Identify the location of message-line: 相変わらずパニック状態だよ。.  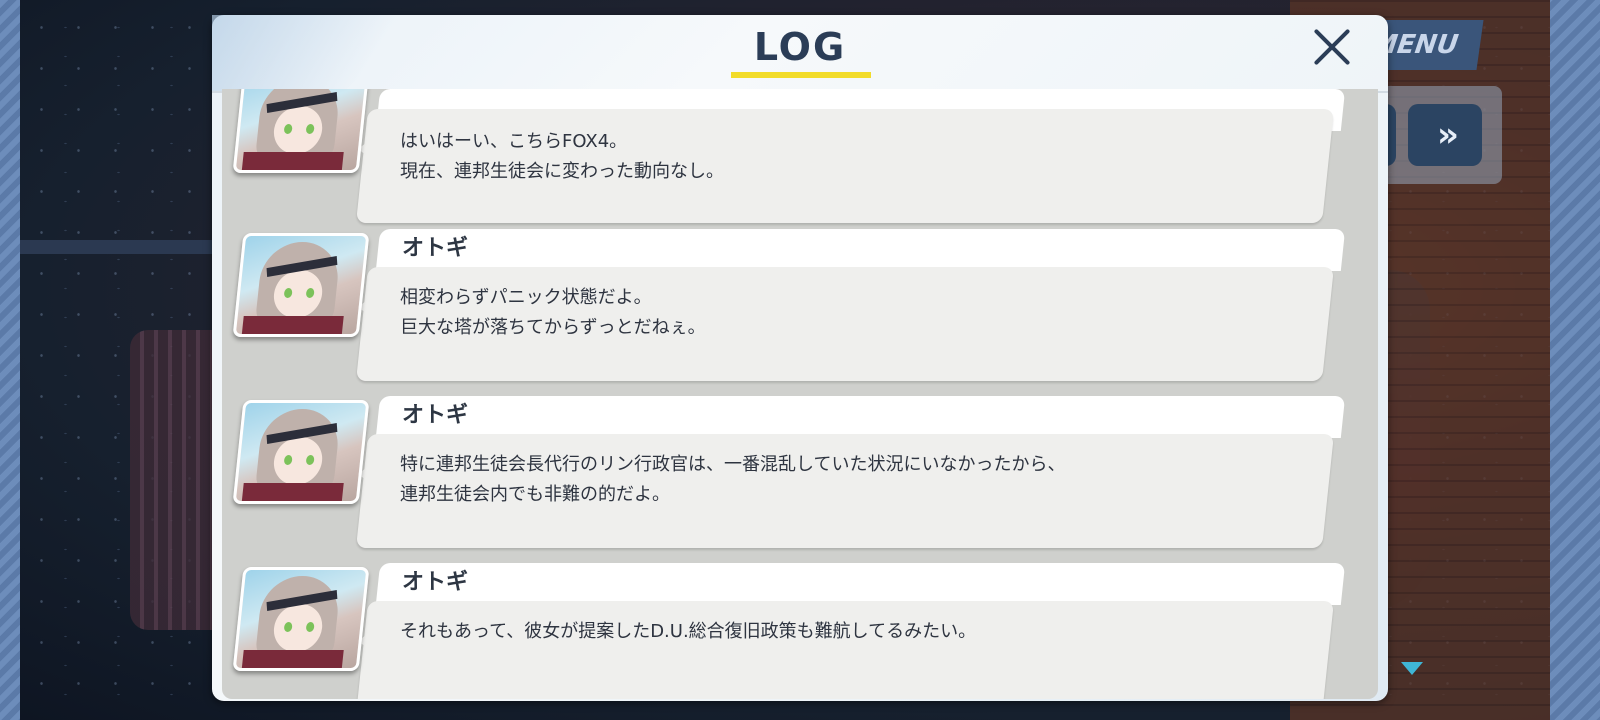
(526, 297).